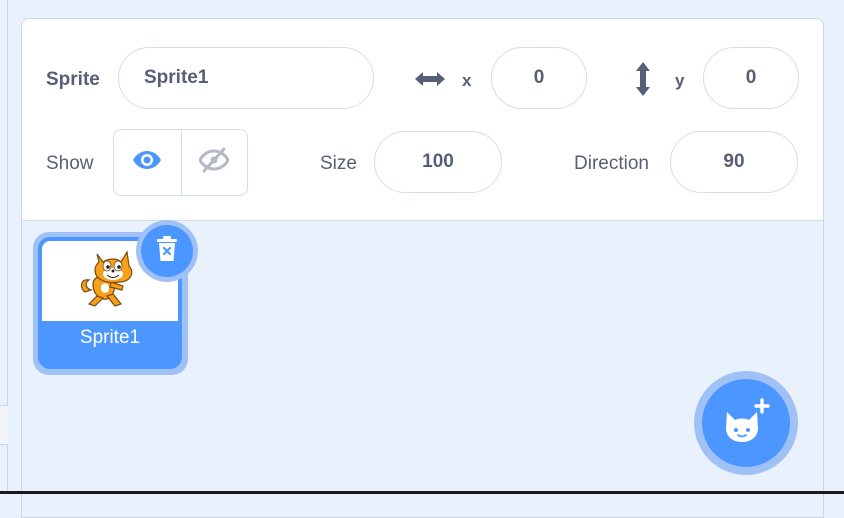 The height and width of the screenshot is (518, 844). Describe the element at coordinates (751, 78) in the screenshot. I see `y-position-field: 0` at that location.